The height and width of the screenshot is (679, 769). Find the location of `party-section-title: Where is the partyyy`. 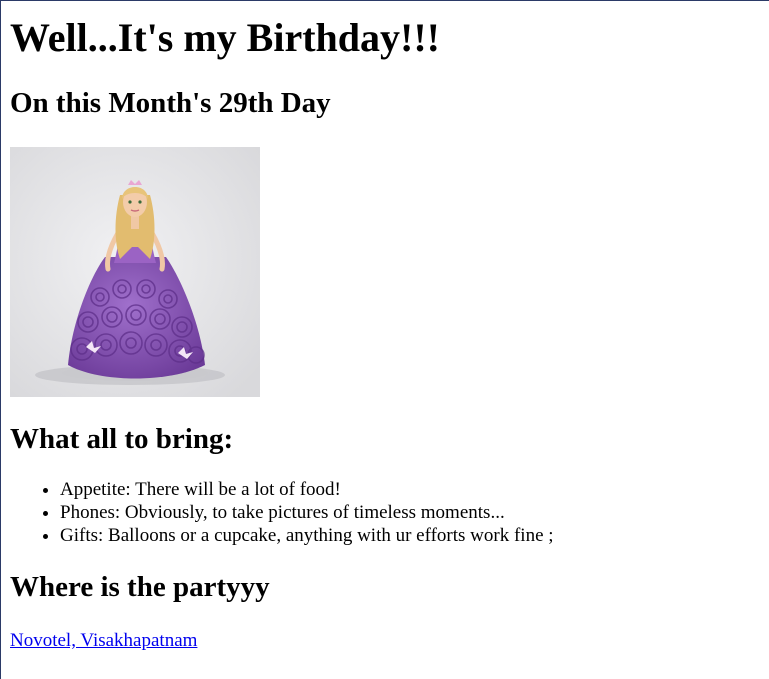

party-section-title: Where is the partyyy is located at coordinates (140, 587).